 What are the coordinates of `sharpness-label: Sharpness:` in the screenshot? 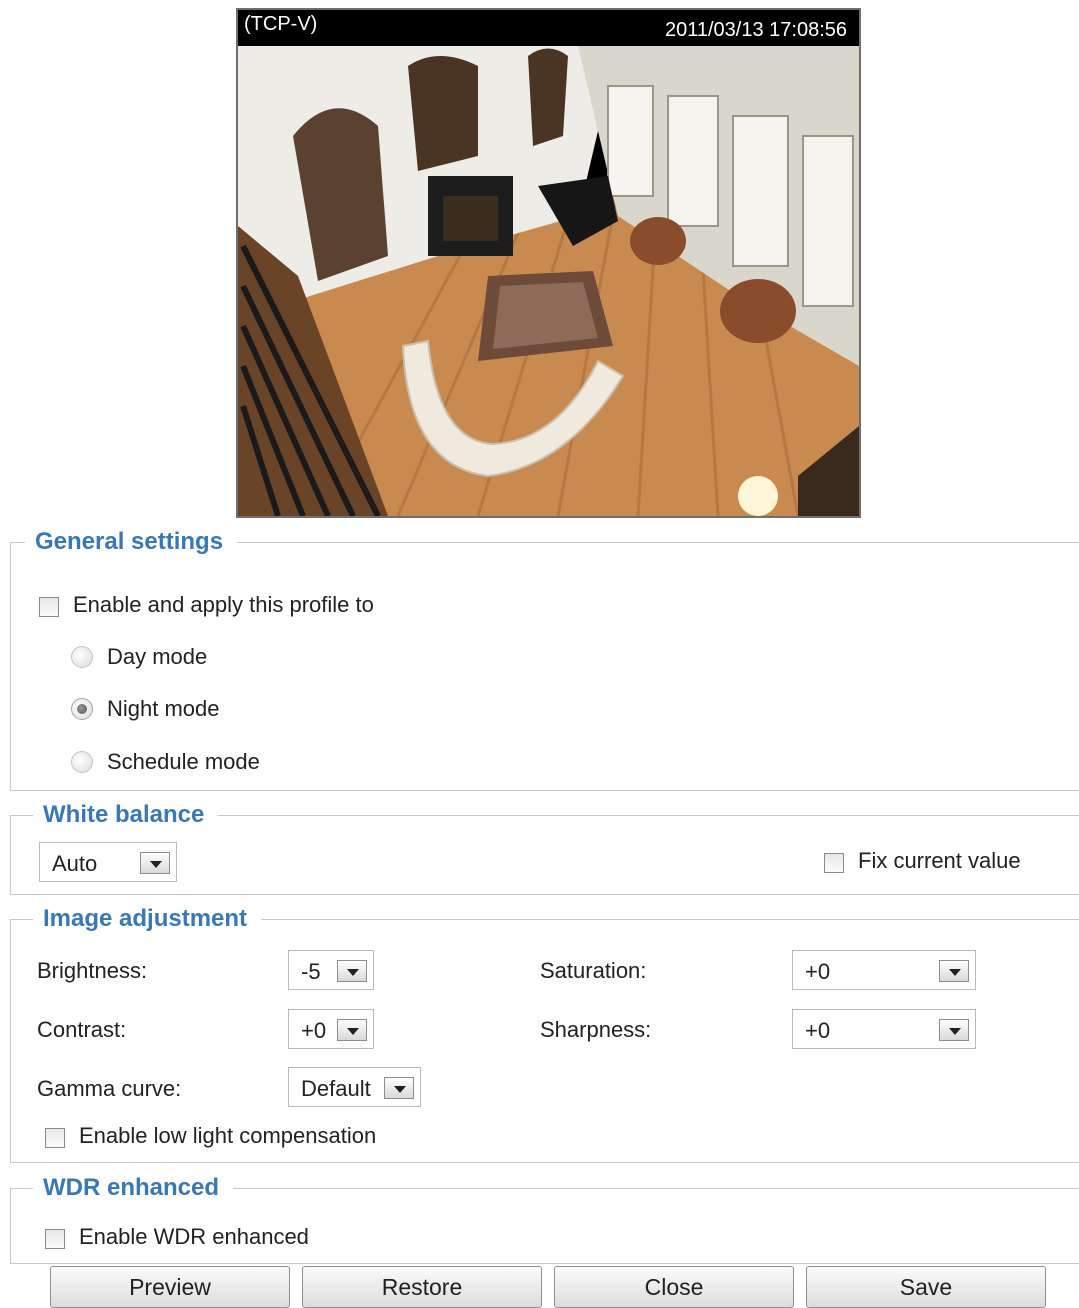 It's located at (596, 1029).